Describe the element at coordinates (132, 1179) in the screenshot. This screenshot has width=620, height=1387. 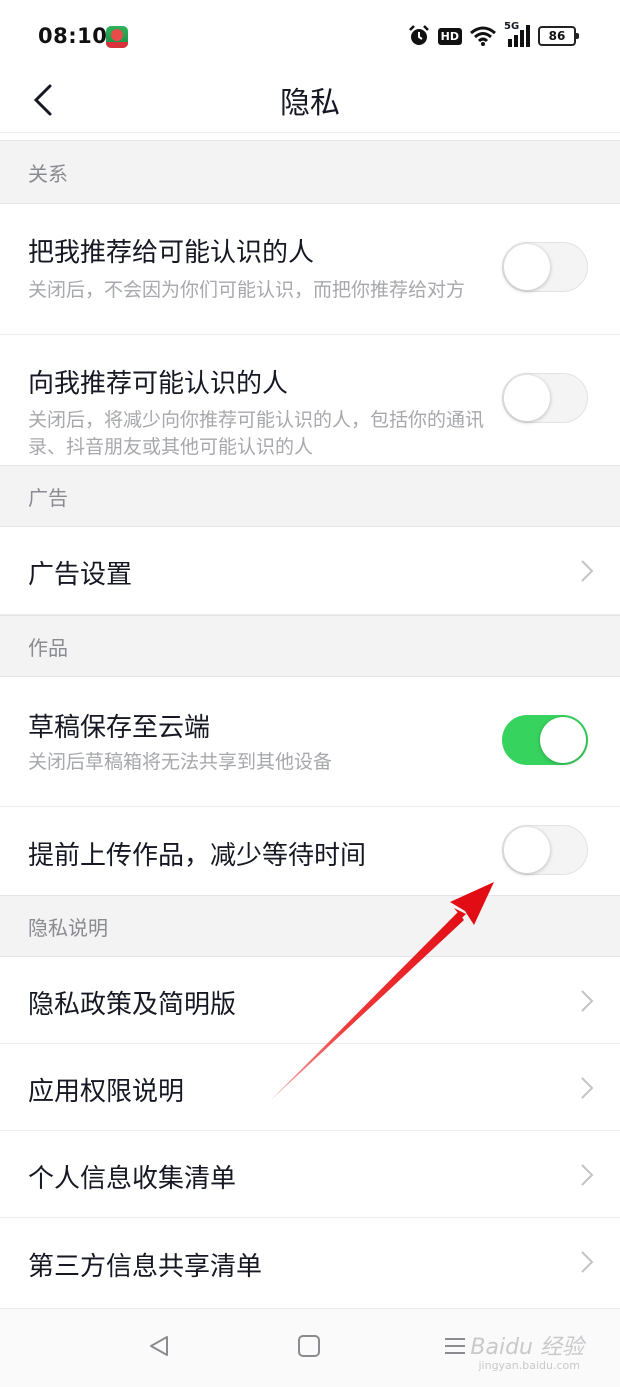
I see `personal-info-list-title: 个人信息收集清单` at that location.